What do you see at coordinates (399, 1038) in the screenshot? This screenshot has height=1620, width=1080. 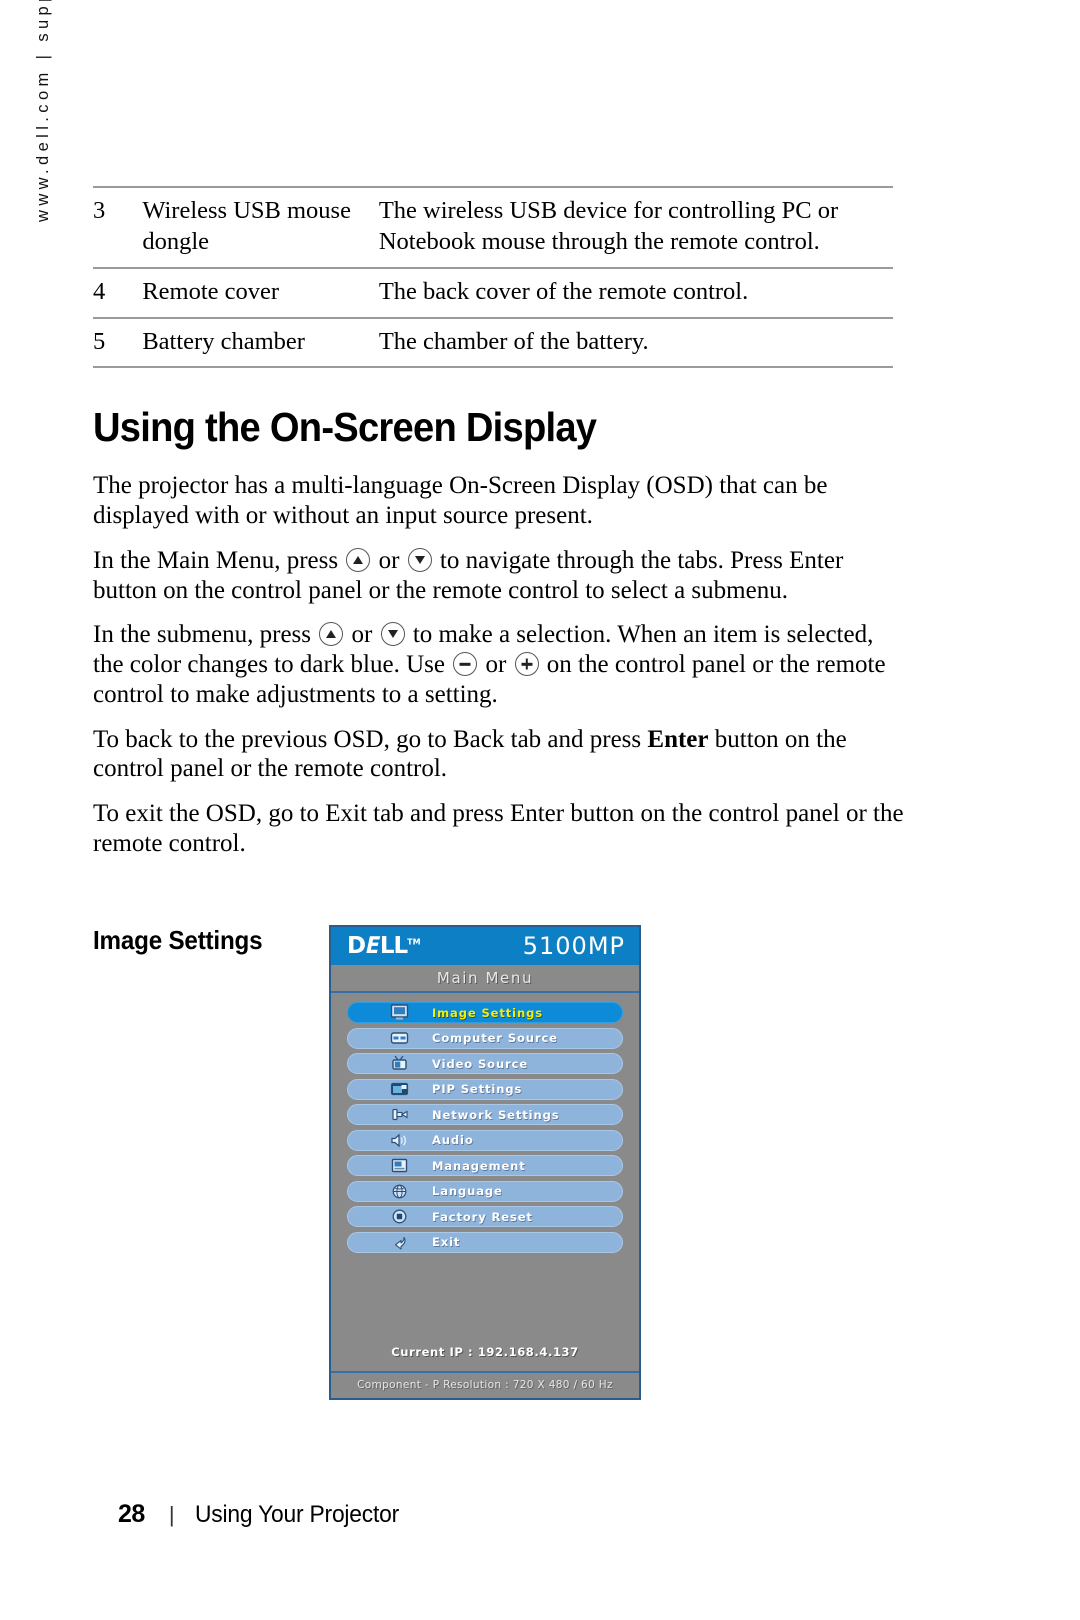 I see `computer-icon` at bounding box center [399, 1038].